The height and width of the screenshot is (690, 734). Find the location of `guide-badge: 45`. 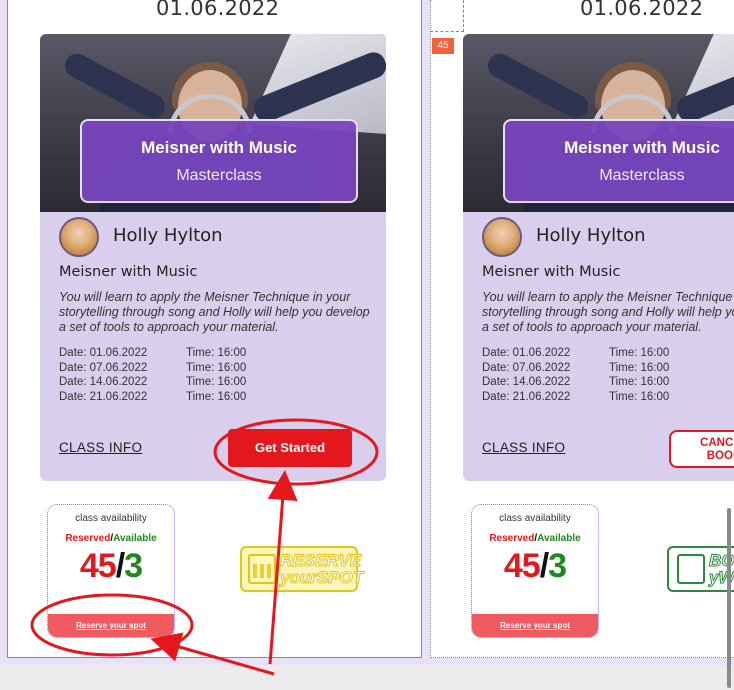

guide-badge: 45 is located at coordinates (443, 46).